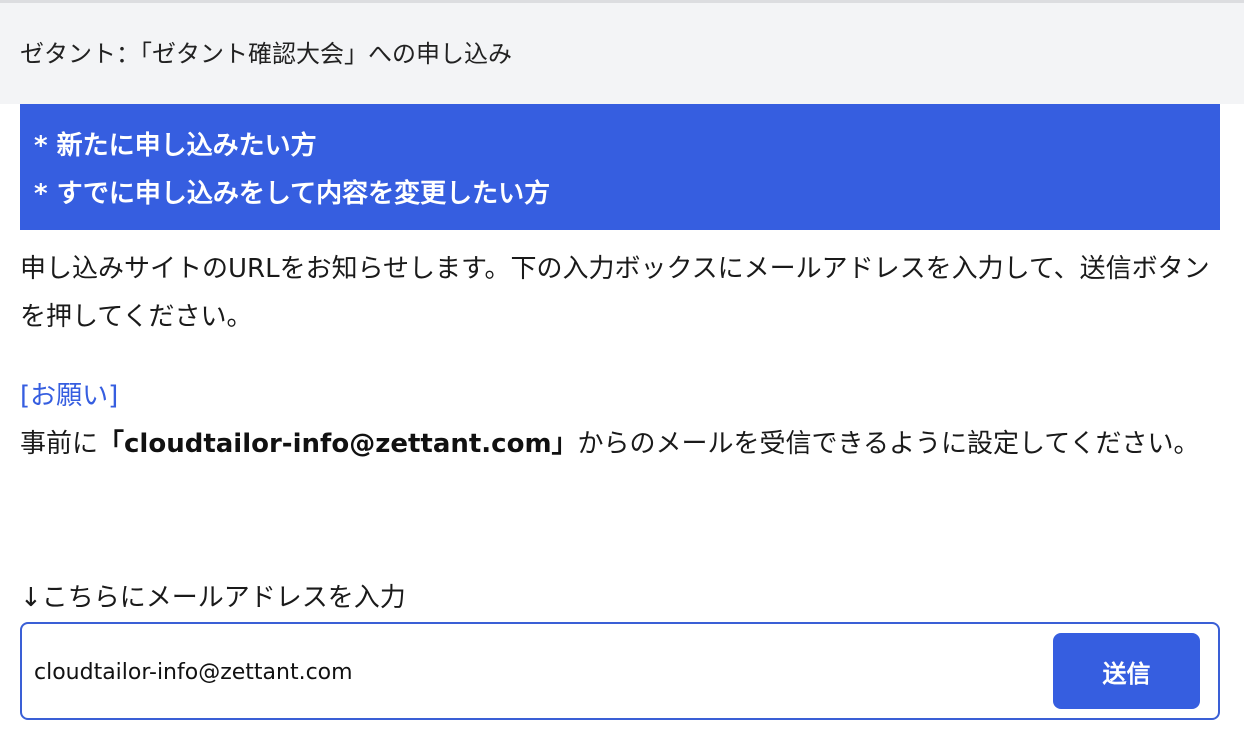 The height and width of the screenshot is (738, 1244). I want to click on email-form: 送信, so click(620, 671).